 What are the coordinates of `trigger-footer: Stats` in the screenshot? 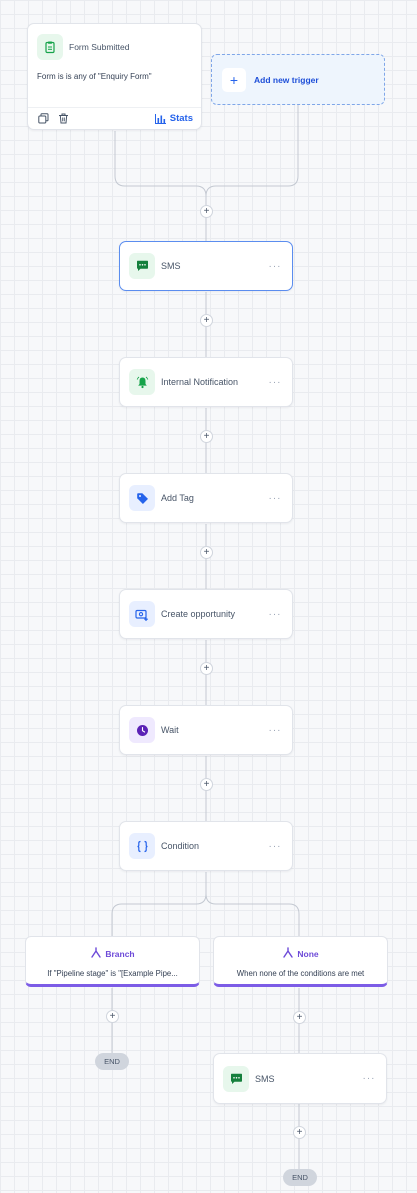 It's located at (114, 118).